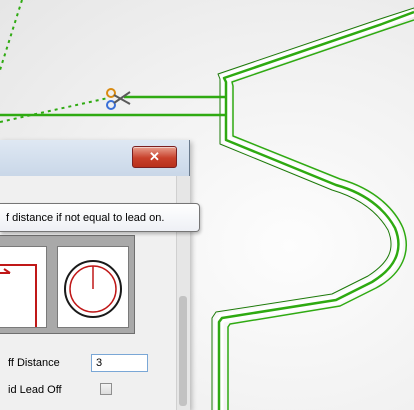 The height and width of the screenshot is (410, 414). I want to click on tooltip: f distance if not equal to lead on., so click(100, 217).